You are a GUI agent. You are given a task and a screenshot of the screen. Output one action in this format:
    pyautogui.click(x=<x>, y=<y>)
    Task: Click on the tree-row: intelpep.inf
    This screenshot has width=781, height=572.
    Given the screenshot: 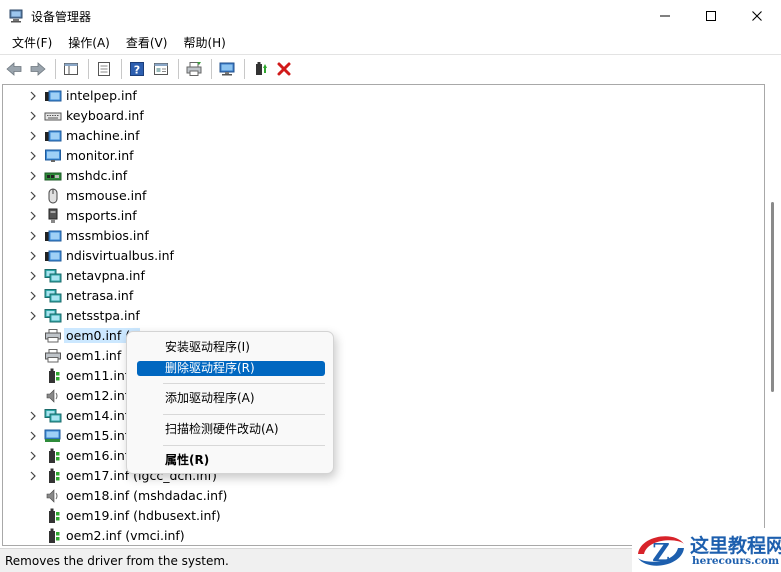 What is the action you would take?
    pyautogui.click(x=383, y=96)
    